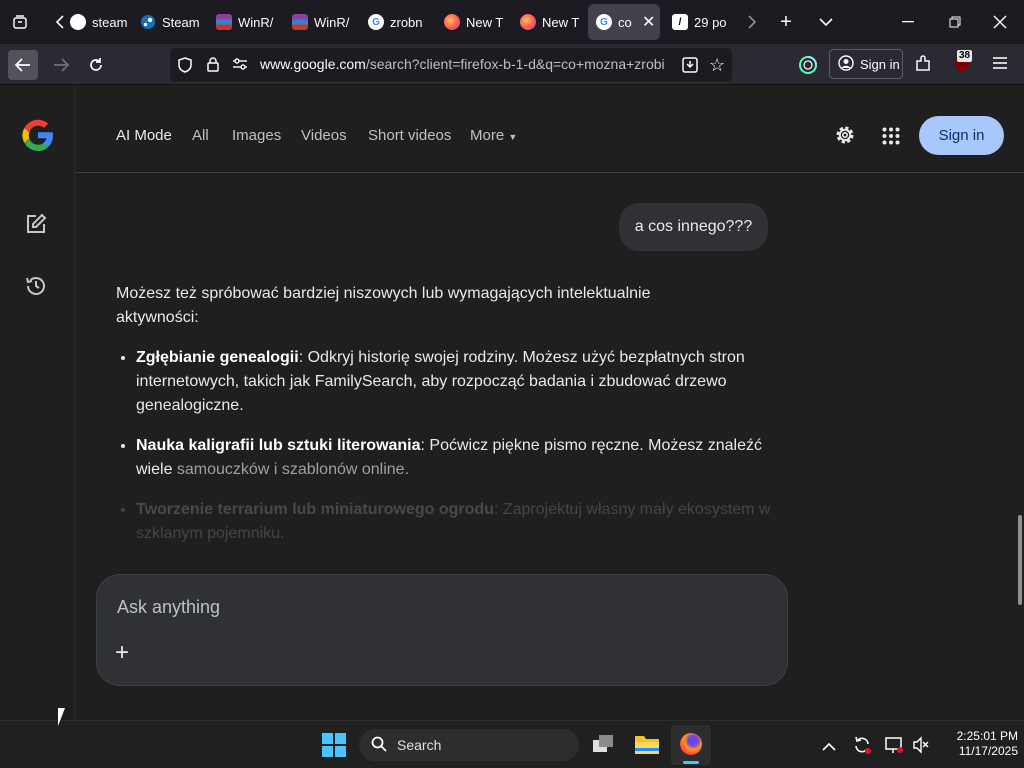  I want to click on clock-time: 2:25:01 PM, so click(987, 736).